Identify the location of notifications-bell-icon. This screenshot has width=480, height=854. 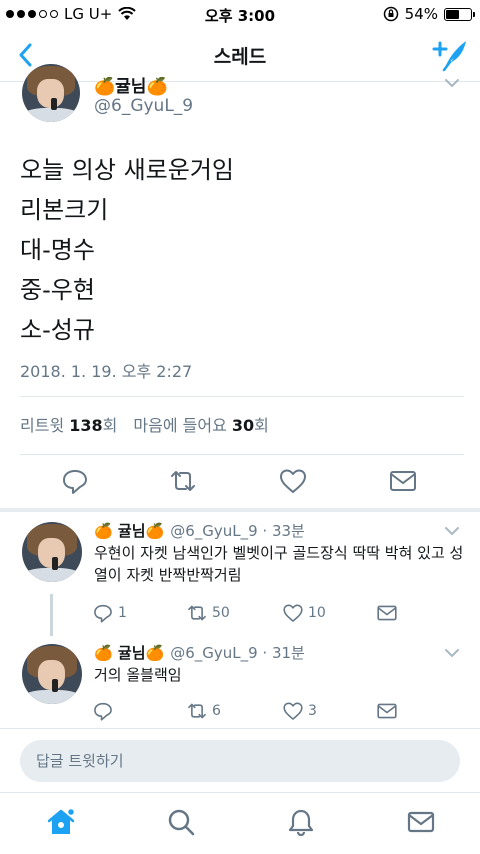
(301, 822).